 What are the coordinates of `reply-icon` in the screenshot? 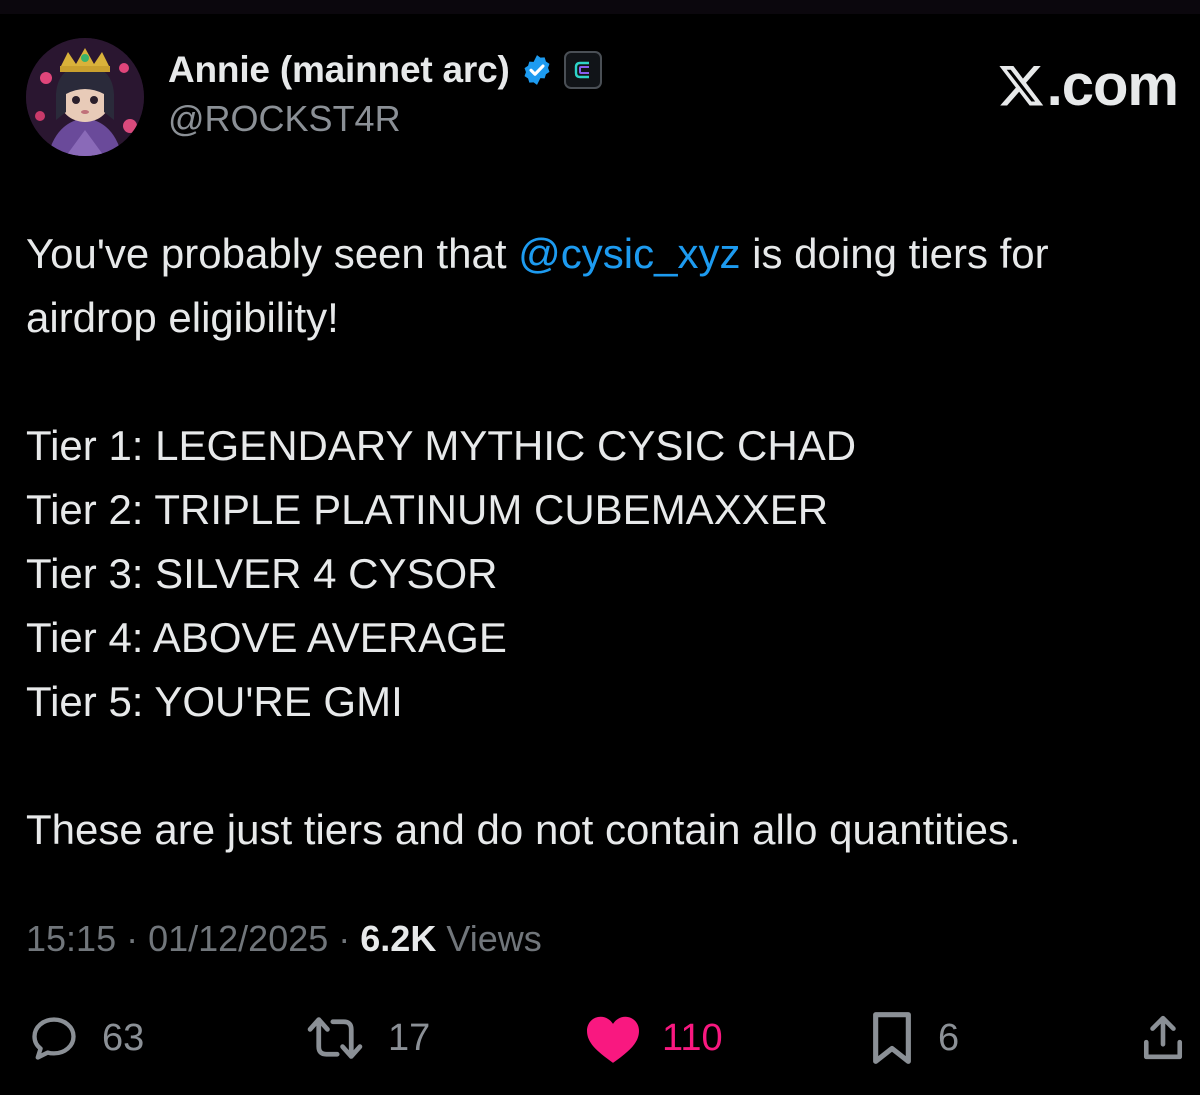 It's located at (54, 1038).